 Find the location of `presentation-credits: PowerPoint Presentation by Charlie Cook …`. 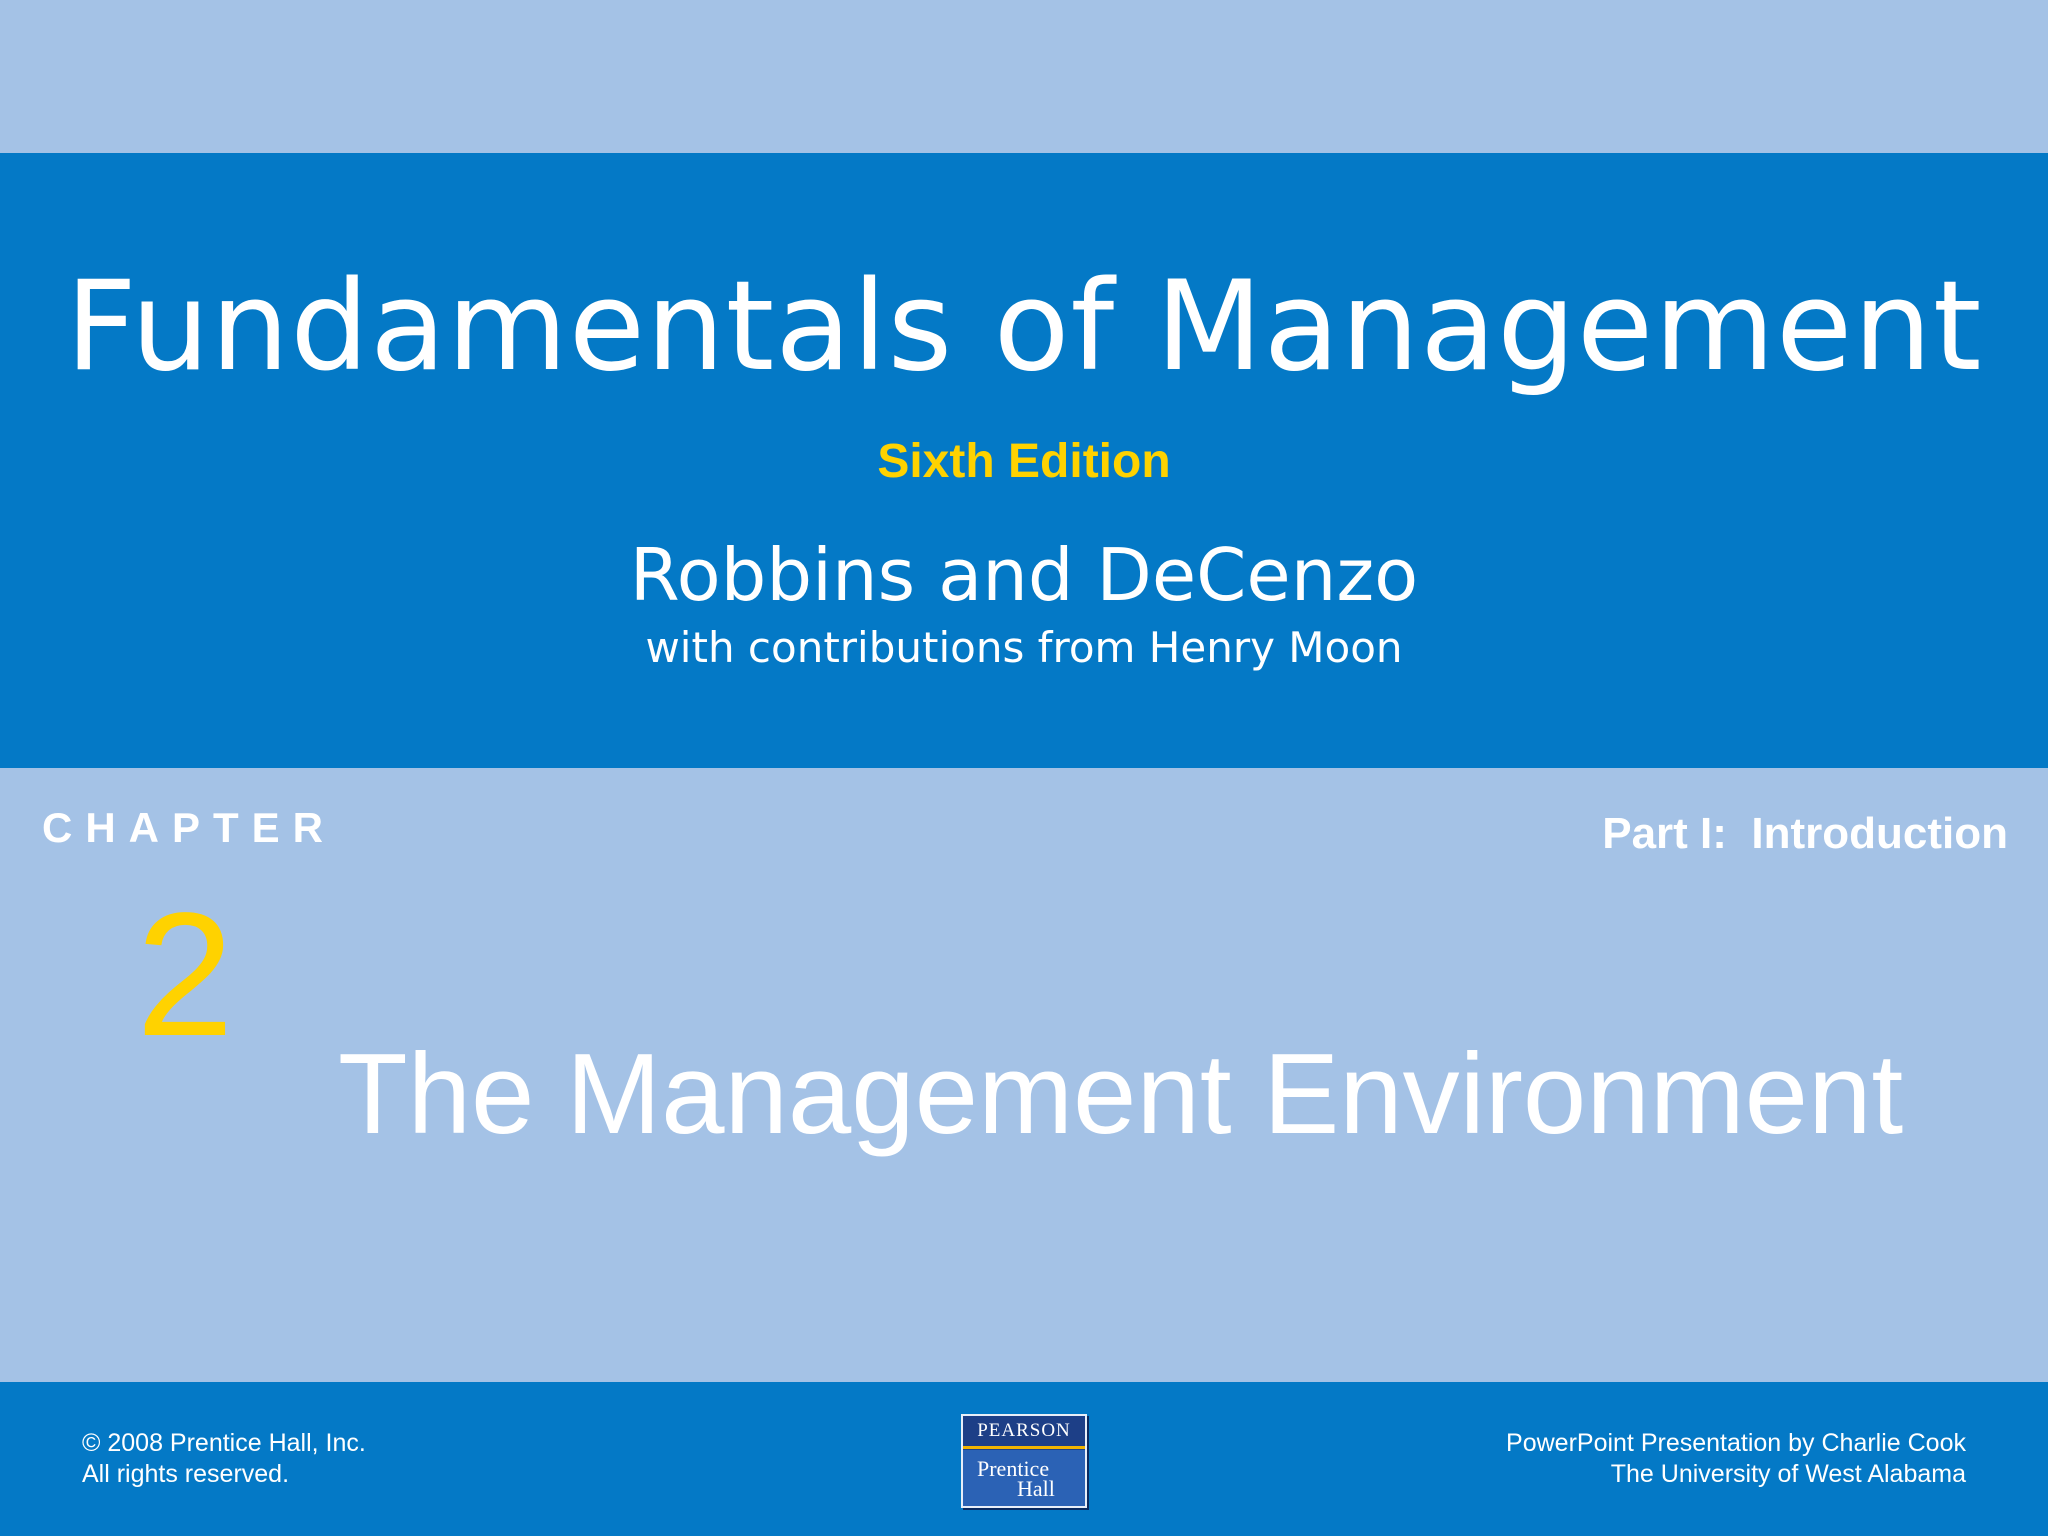

presentation-credits: PowerPoint Presentation by Charlie Cook … is located at coordinates (1736, 1459).